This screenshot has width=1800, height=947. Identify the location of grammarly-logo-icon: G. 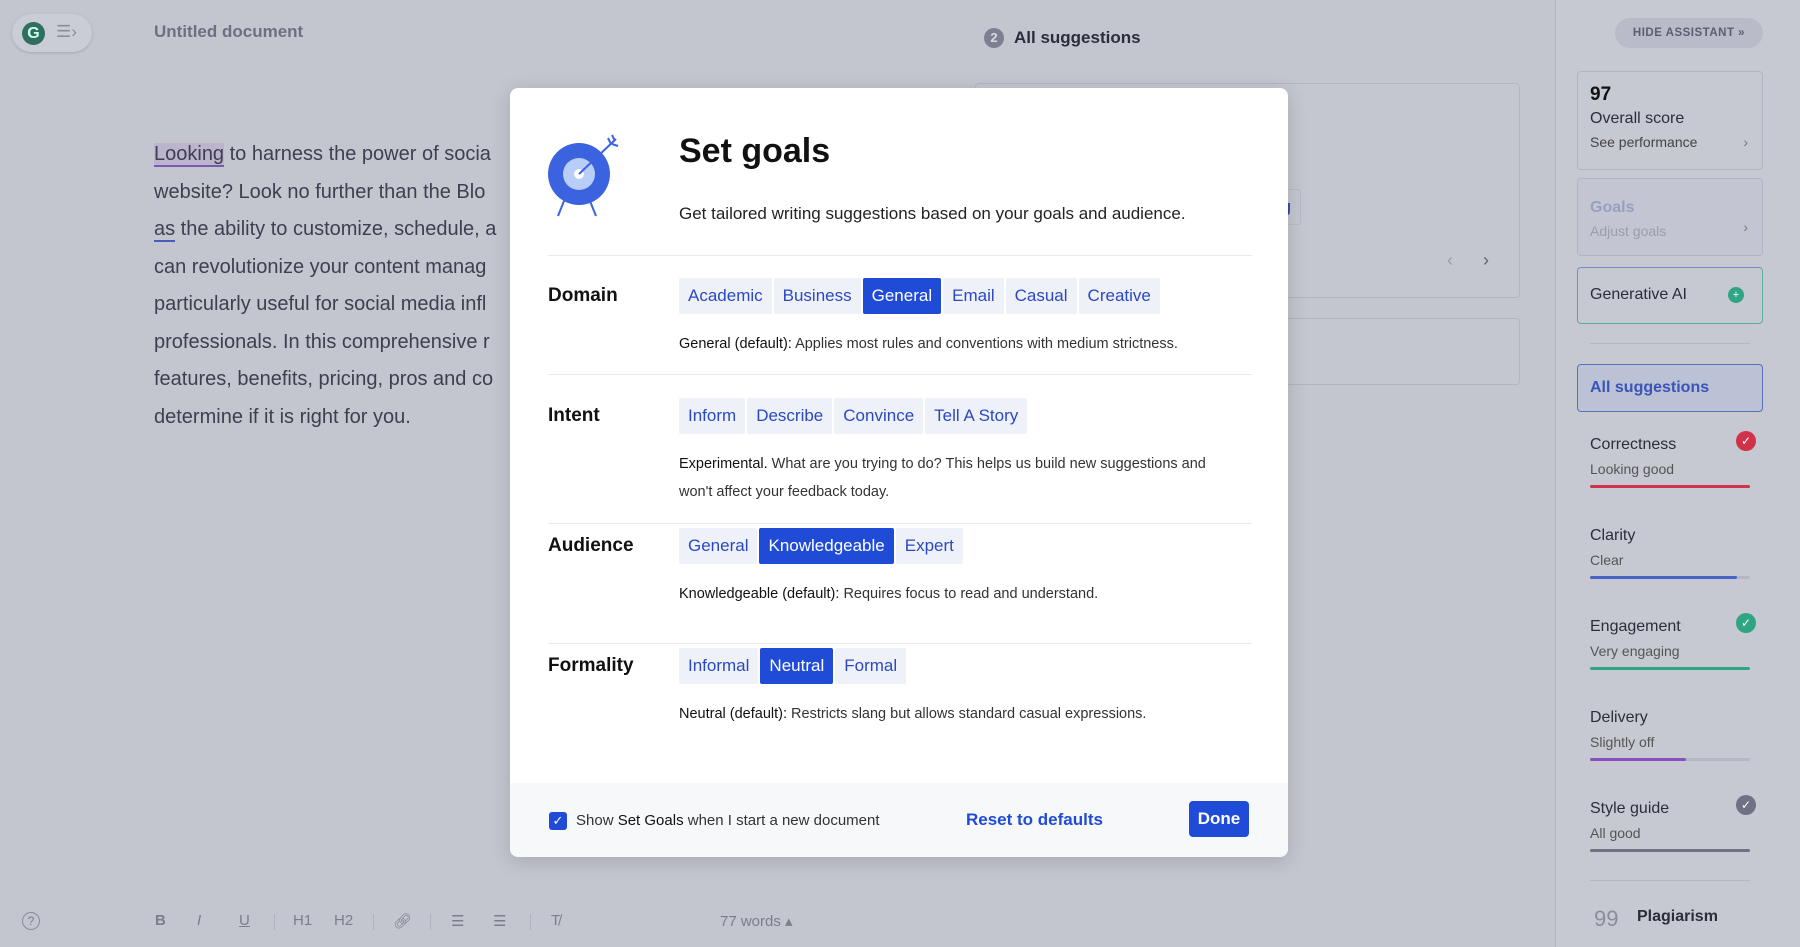
(33, 33).